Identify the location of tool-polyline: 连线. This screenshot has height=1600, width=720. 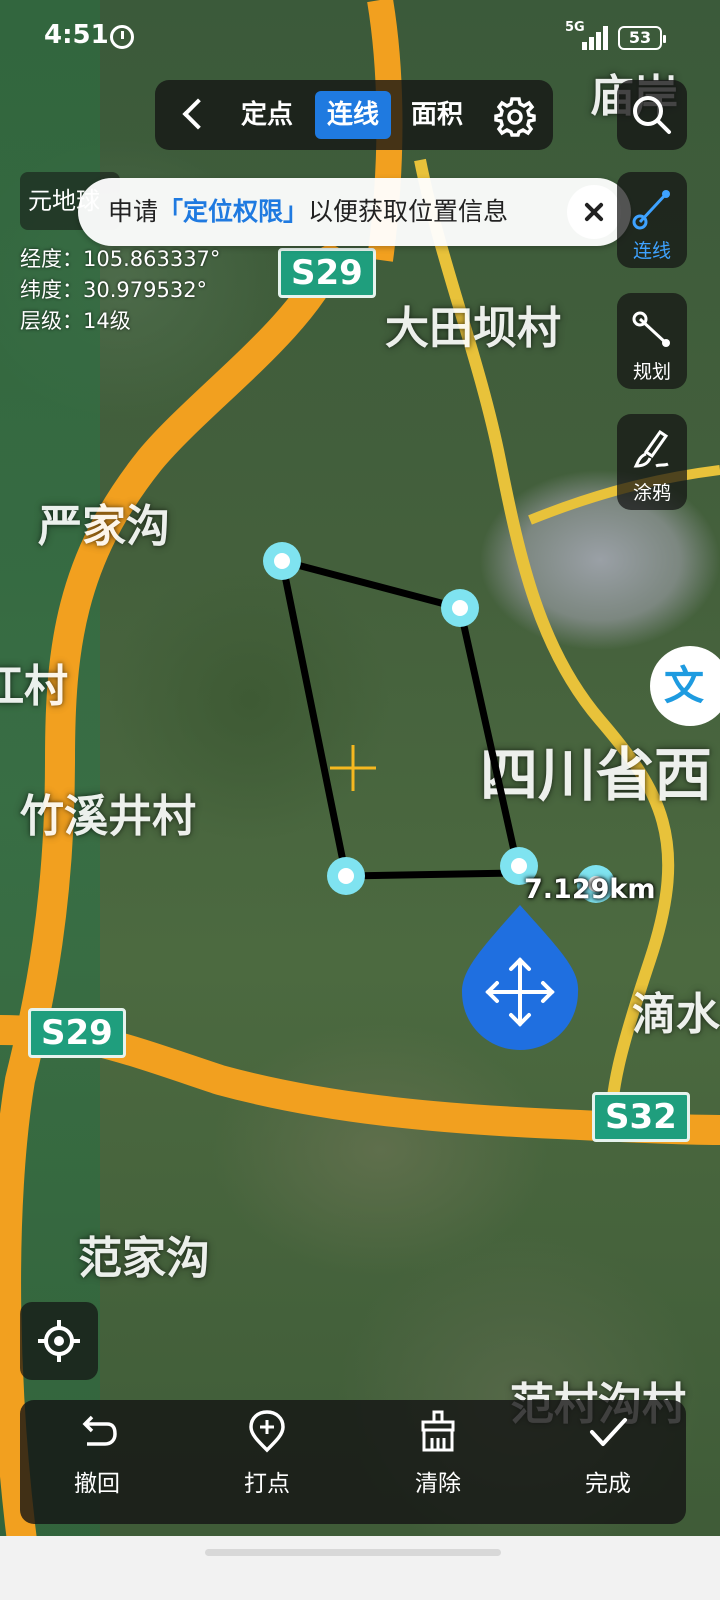
(652, 220).